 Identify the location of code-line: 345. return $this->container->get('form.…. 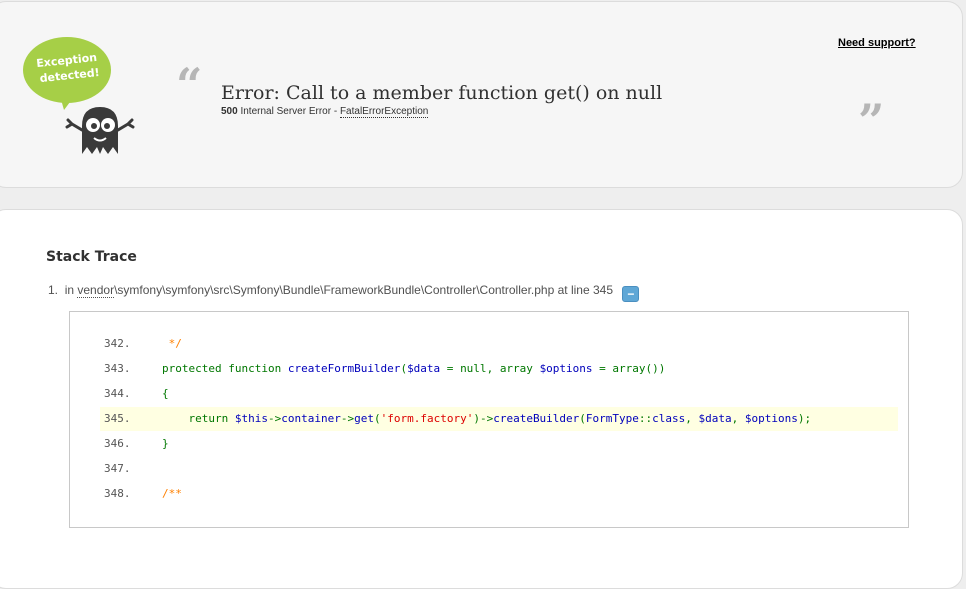
(499, 419).